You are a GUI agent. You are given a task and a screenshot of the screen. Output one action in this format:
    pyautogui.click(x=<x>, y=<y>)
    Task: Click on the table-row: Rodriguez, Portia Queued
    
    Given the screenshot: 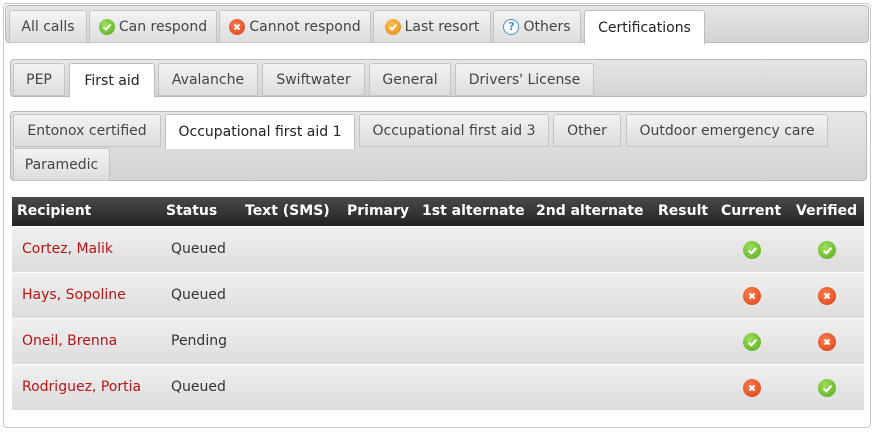 What is the action you would take?
    pyautogui.click(x=438, y=388)
    